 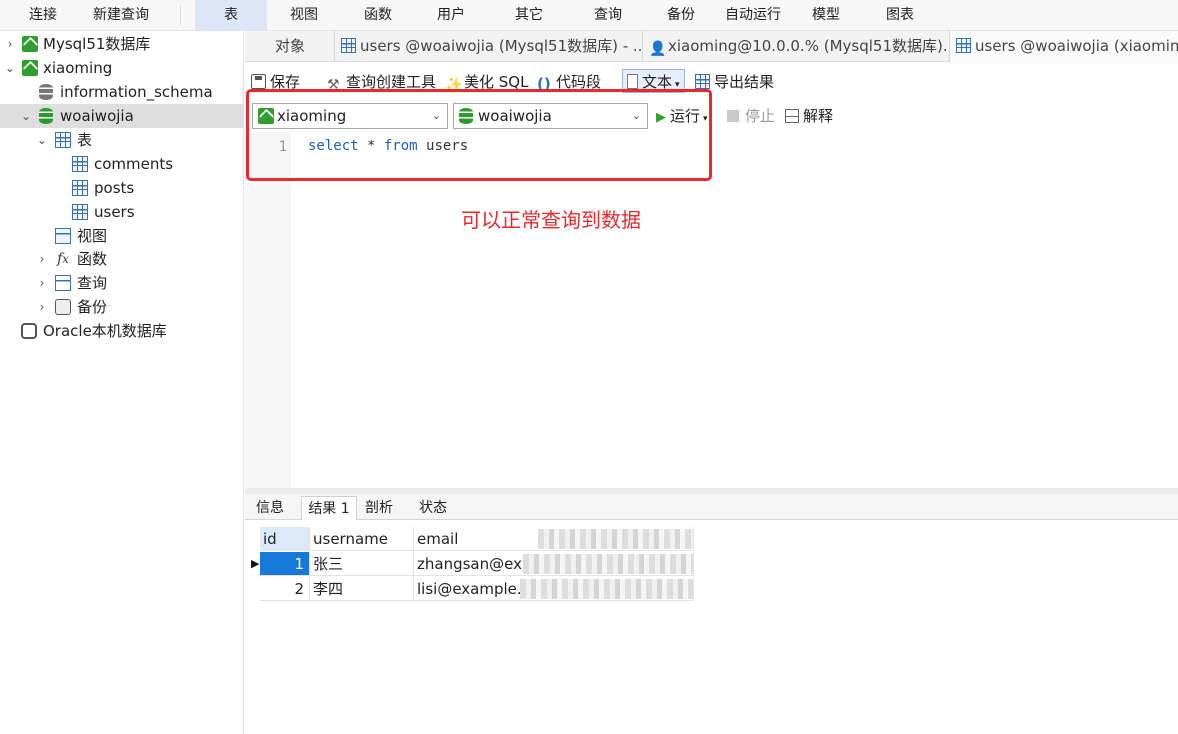 What do you see at coordinates (333, 85) in the screenshot?
I see `hammer-icon: ⚒` at bounding box center [333, 85].